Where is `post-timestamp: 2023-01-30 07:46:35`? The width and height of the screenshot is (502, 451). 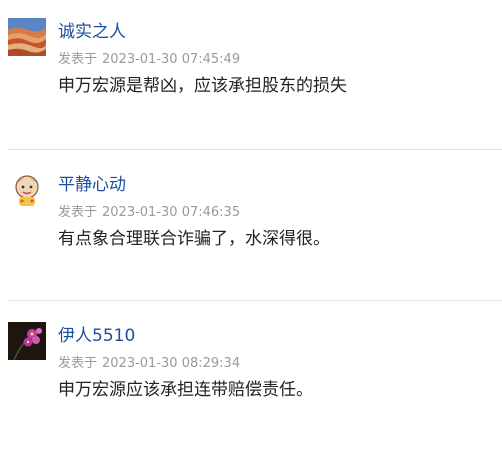
post-timestamp: 2023-01-30 07:46:35 is located at coordinates (171, 212).